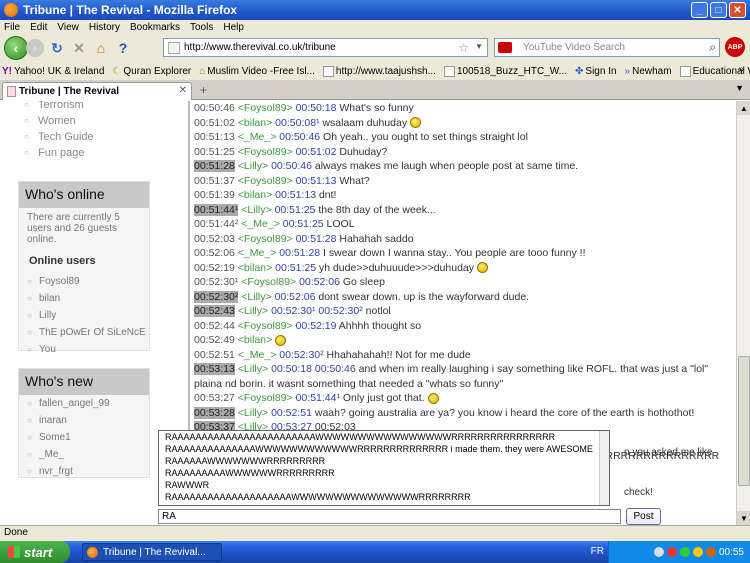  Describe the element at coordinates (35, 48) in the screenshot. I see `forward-button: ›` at that location.